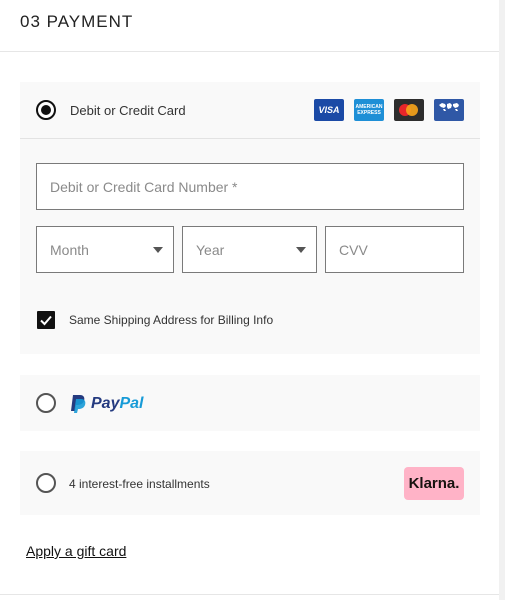 This screenshot has height=600, width=505. Describe the element at coordinates (77, 21) in the screenshot. I see `section-title: 03 PAYMENT` at that location.